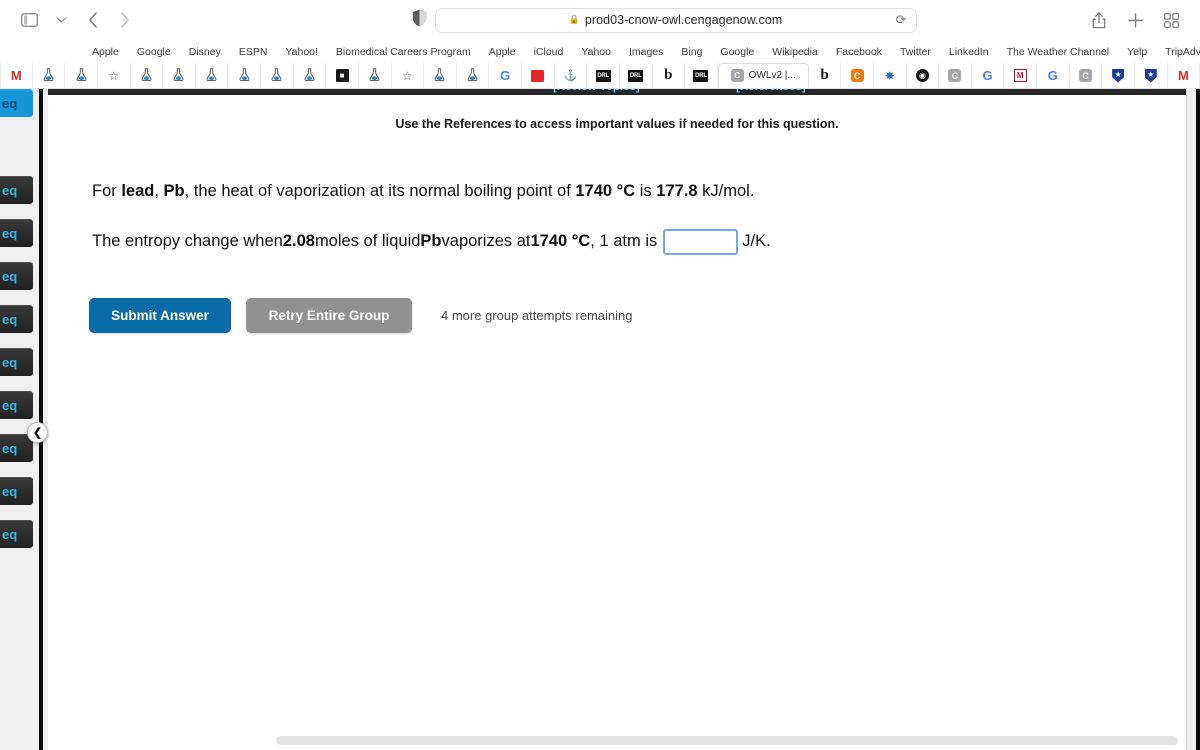 The height and width of the screenshot is (750, 1200). I want to click on plus-icon, so click(1135, 20).